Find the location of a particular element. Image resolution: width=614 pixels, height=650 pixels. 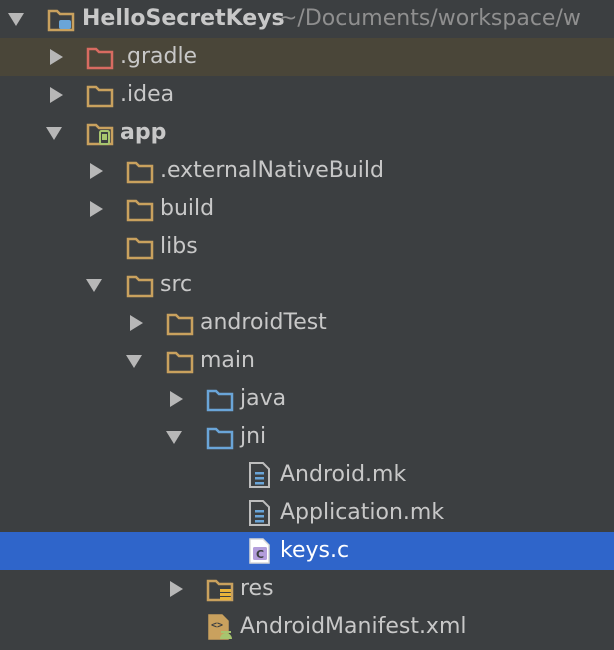

tree-item-label: Application.mk is located at coordinates (362, 512).